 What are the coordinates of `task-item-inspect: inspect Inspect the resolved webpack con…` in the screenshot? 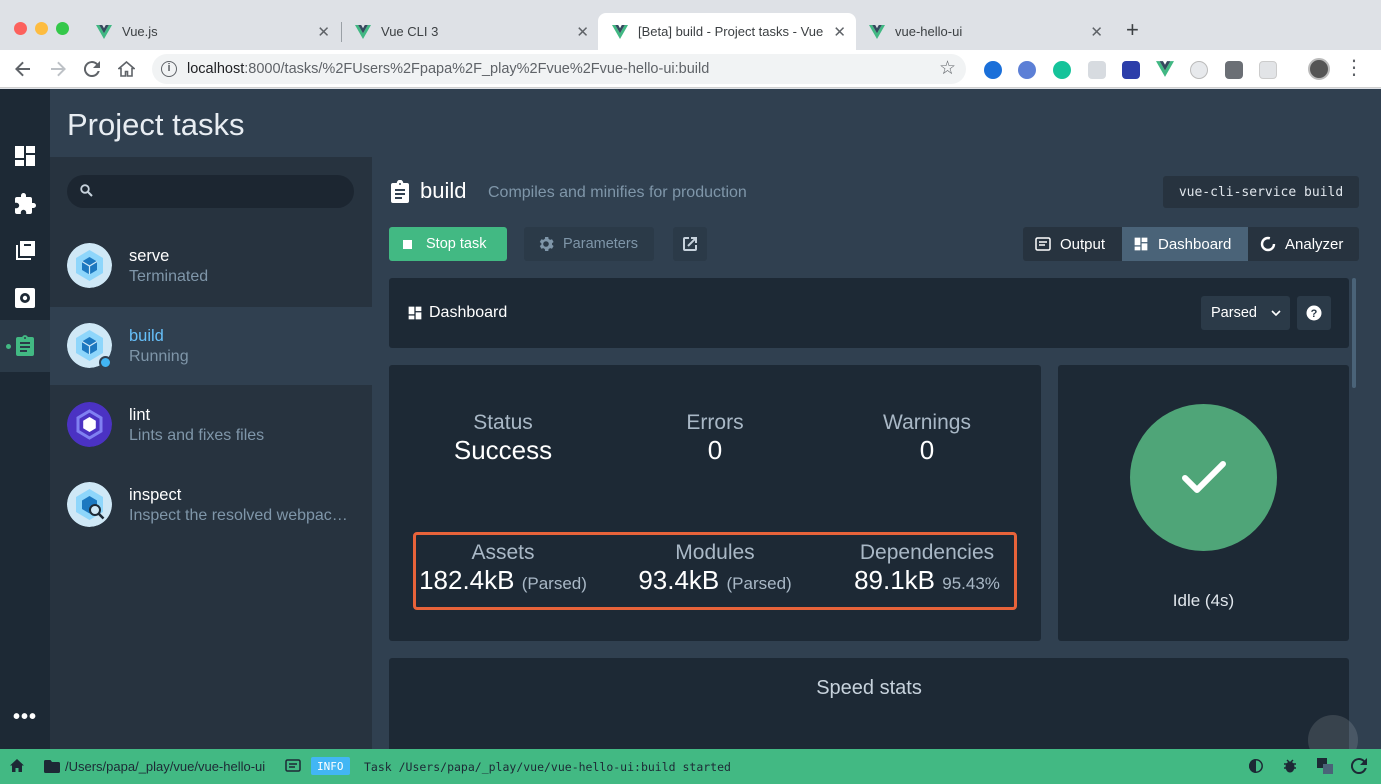 It's located at (211, 505).